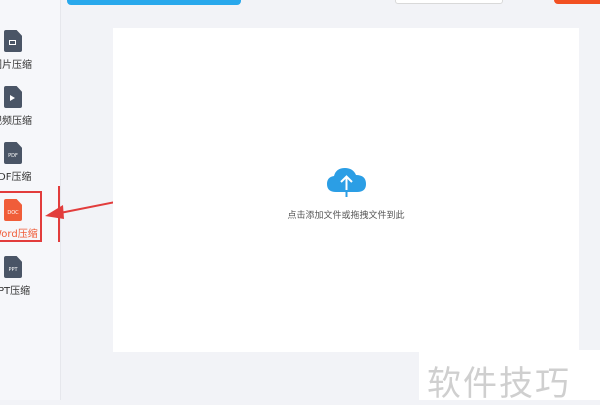 The image size is (600, 405). What do you see at coordinates (16, 121) in the screenshot?
I see `sidebar-item-label: 视频压缩` at bounding box center [16, 121].